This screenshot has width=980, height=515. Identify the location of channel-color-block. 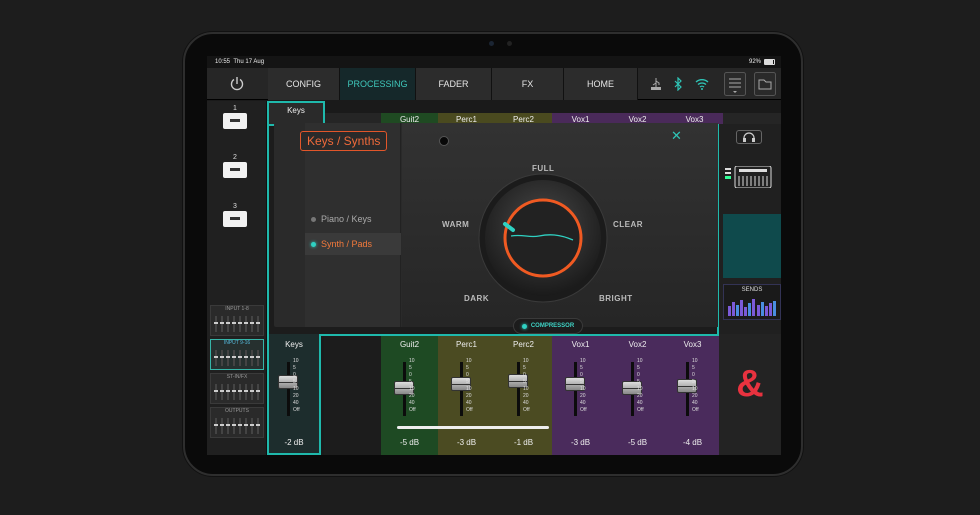
(752, 246).